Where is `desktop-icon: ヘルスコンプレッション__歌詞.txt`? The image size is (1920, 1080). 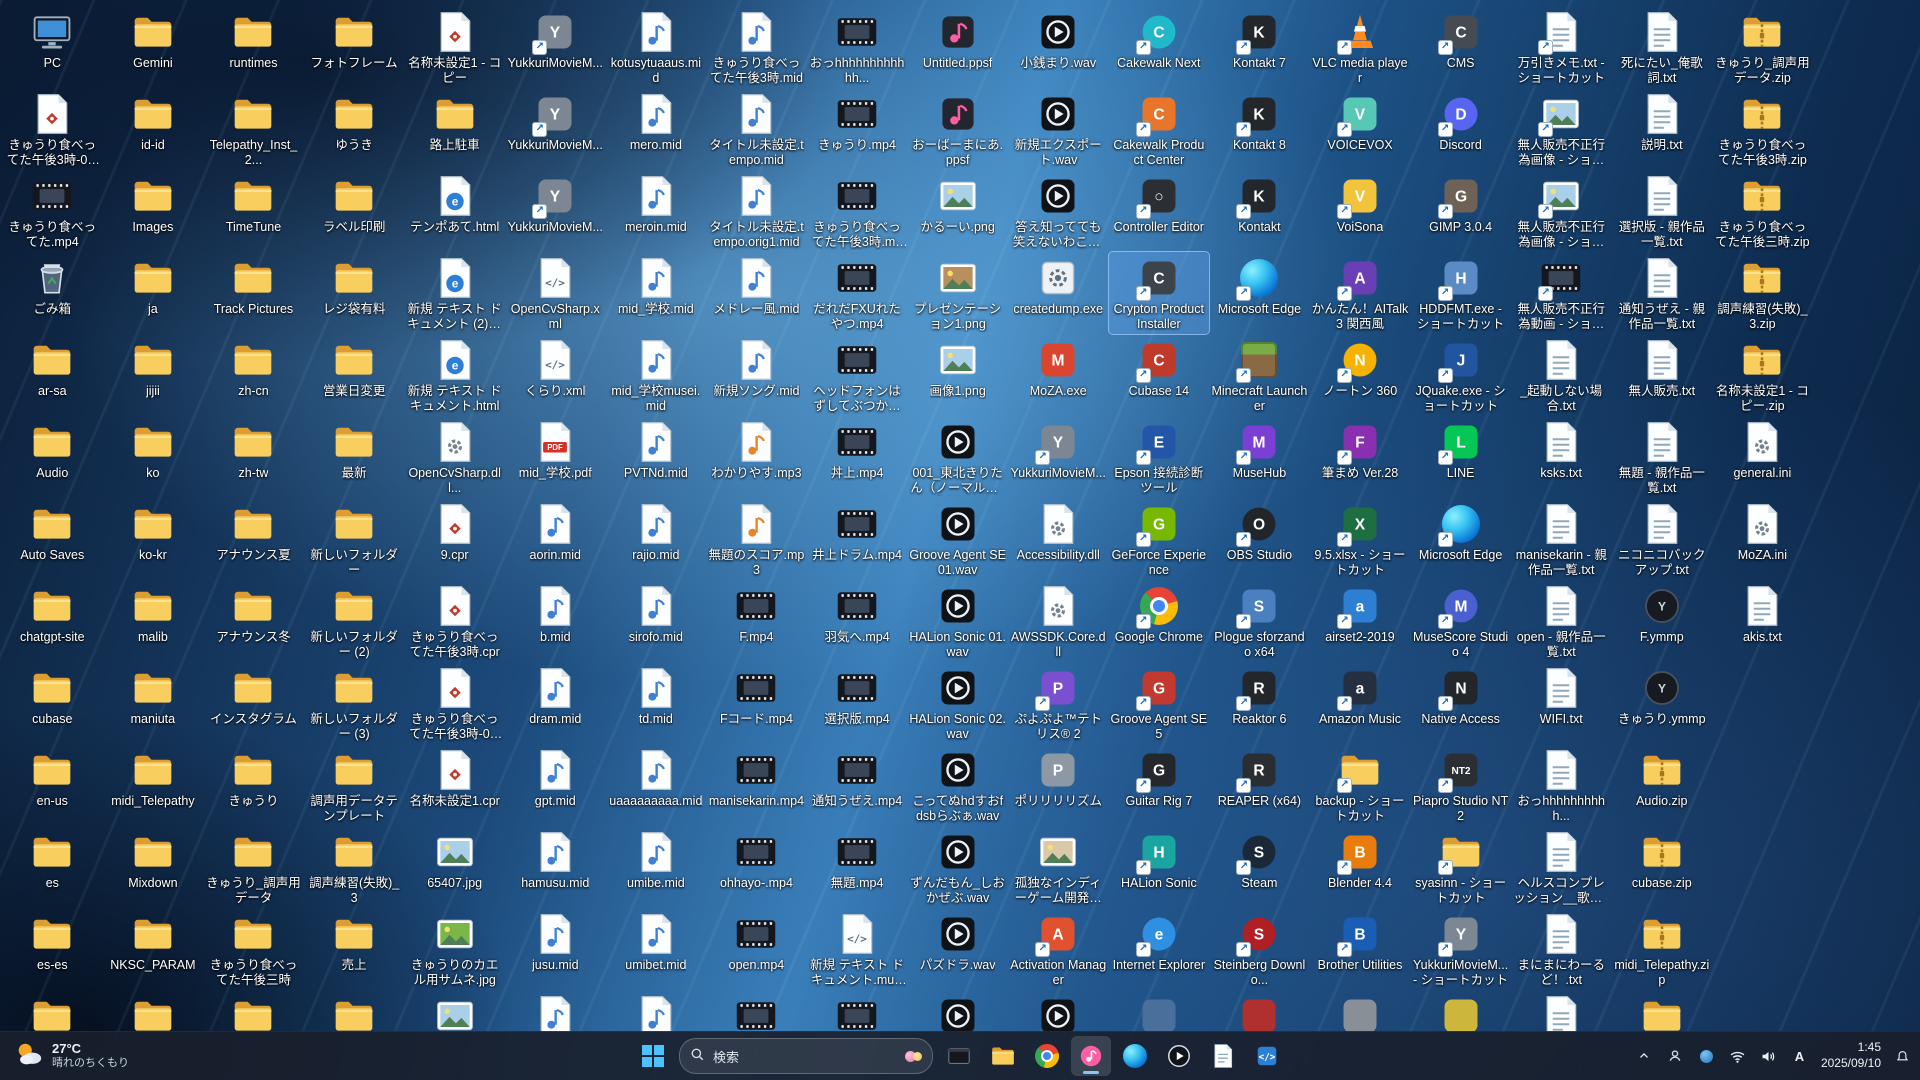 desktop-icon: ヘルスコンプレッション__歌詞.txt is located at coordinates (1561, 867).